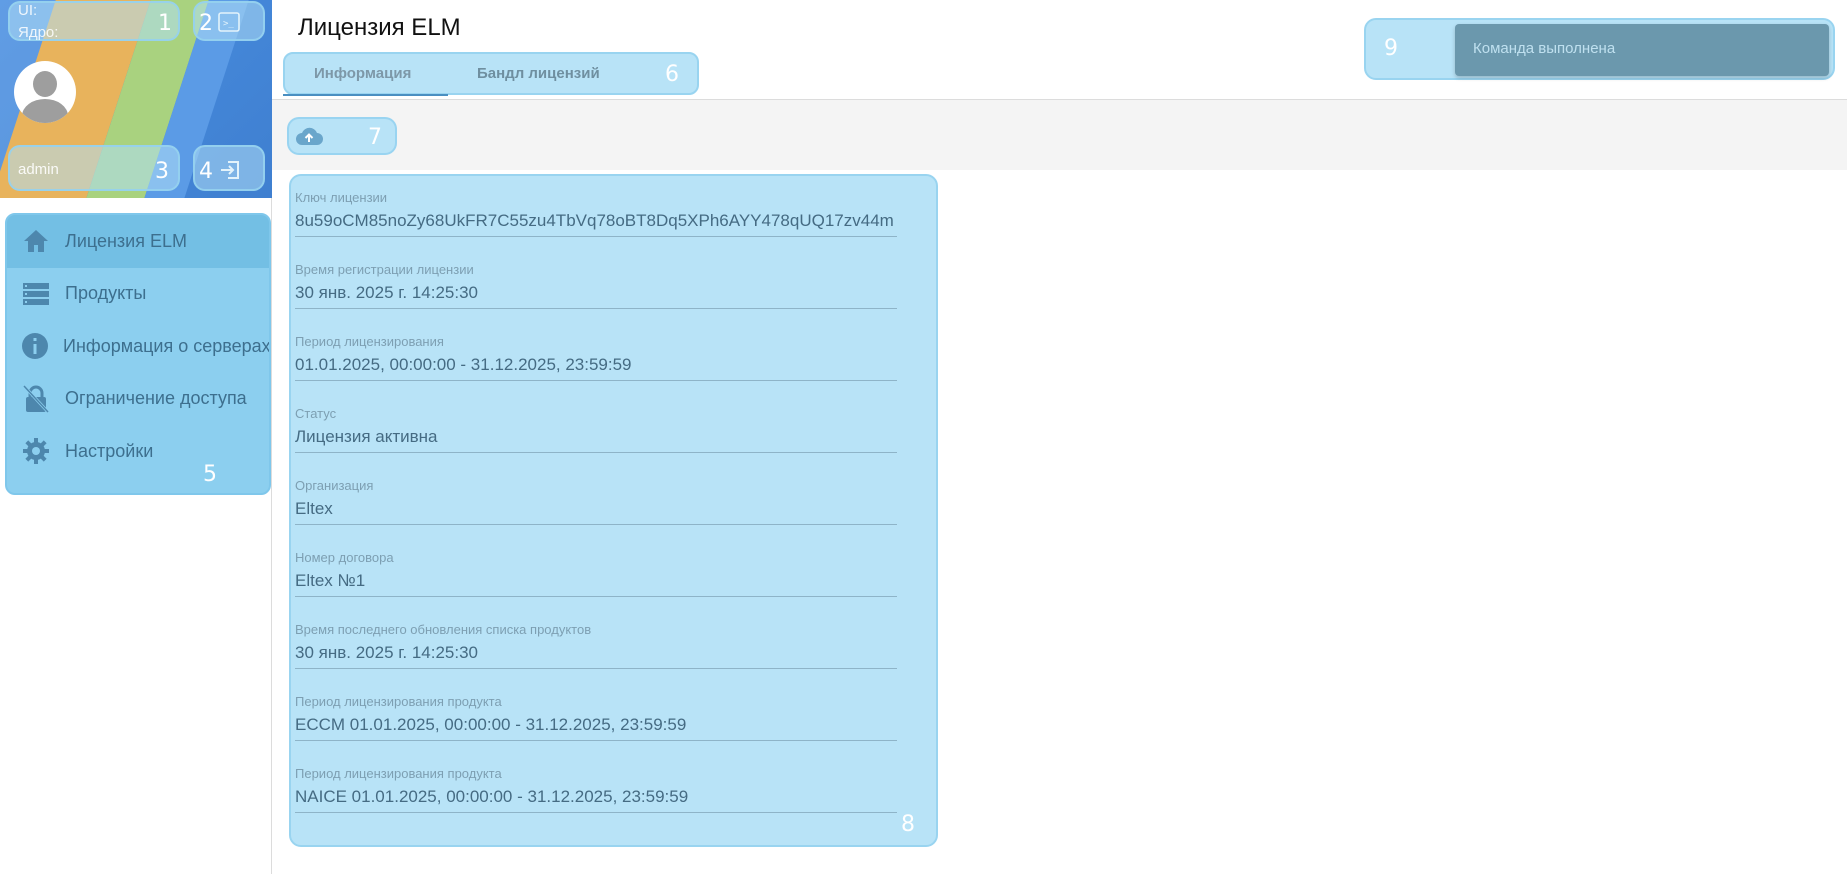  I want to click on logout-icon, so click(230, 170).